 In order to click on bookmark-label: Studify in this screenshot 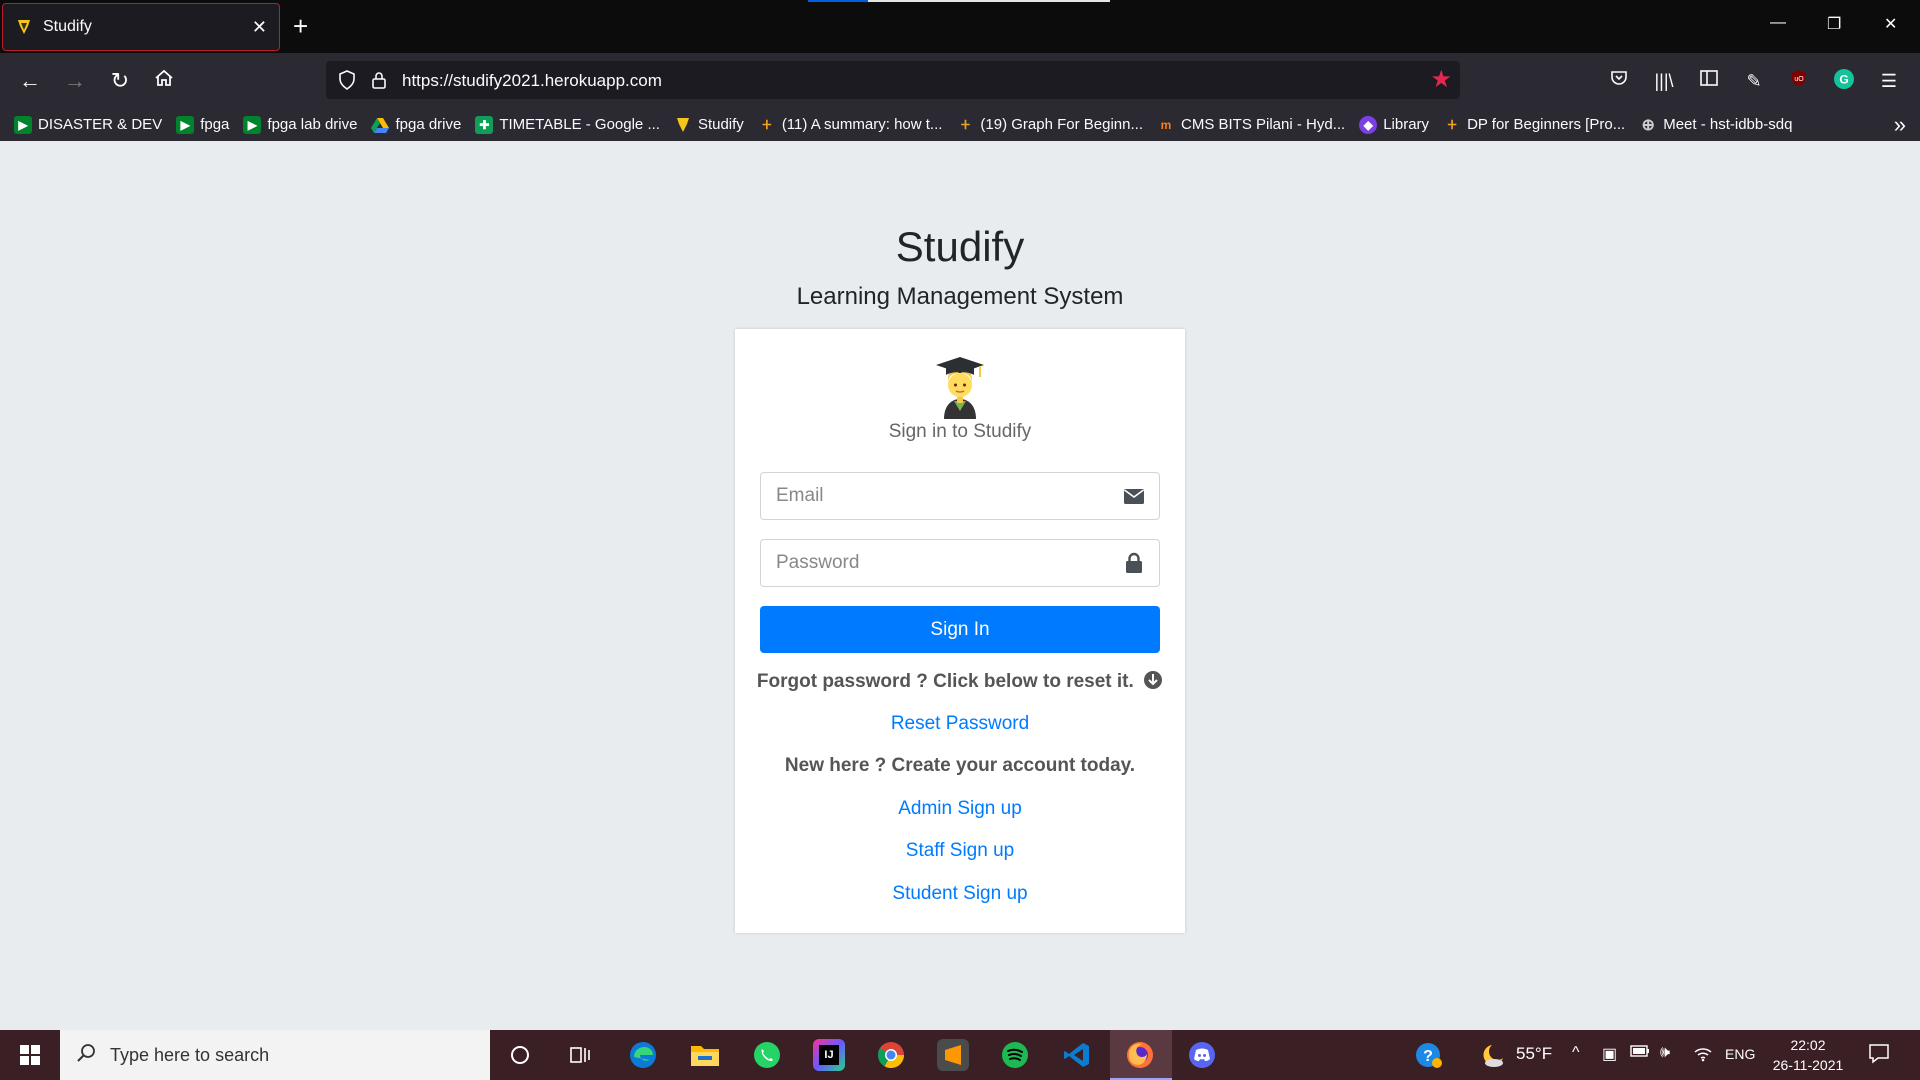, I will do `click(720, 124)`.